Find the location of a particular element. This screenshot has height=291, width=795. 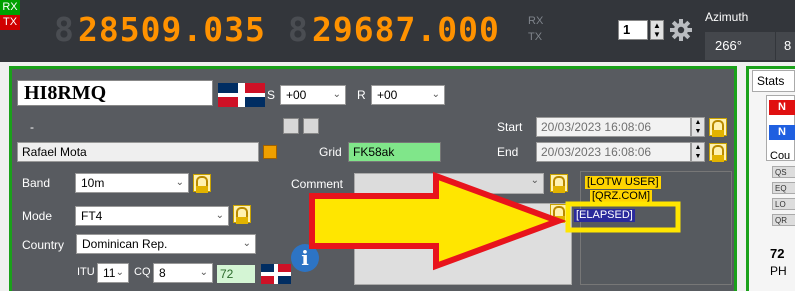

stats-button-1: QS is located at coordinates (783, 172).